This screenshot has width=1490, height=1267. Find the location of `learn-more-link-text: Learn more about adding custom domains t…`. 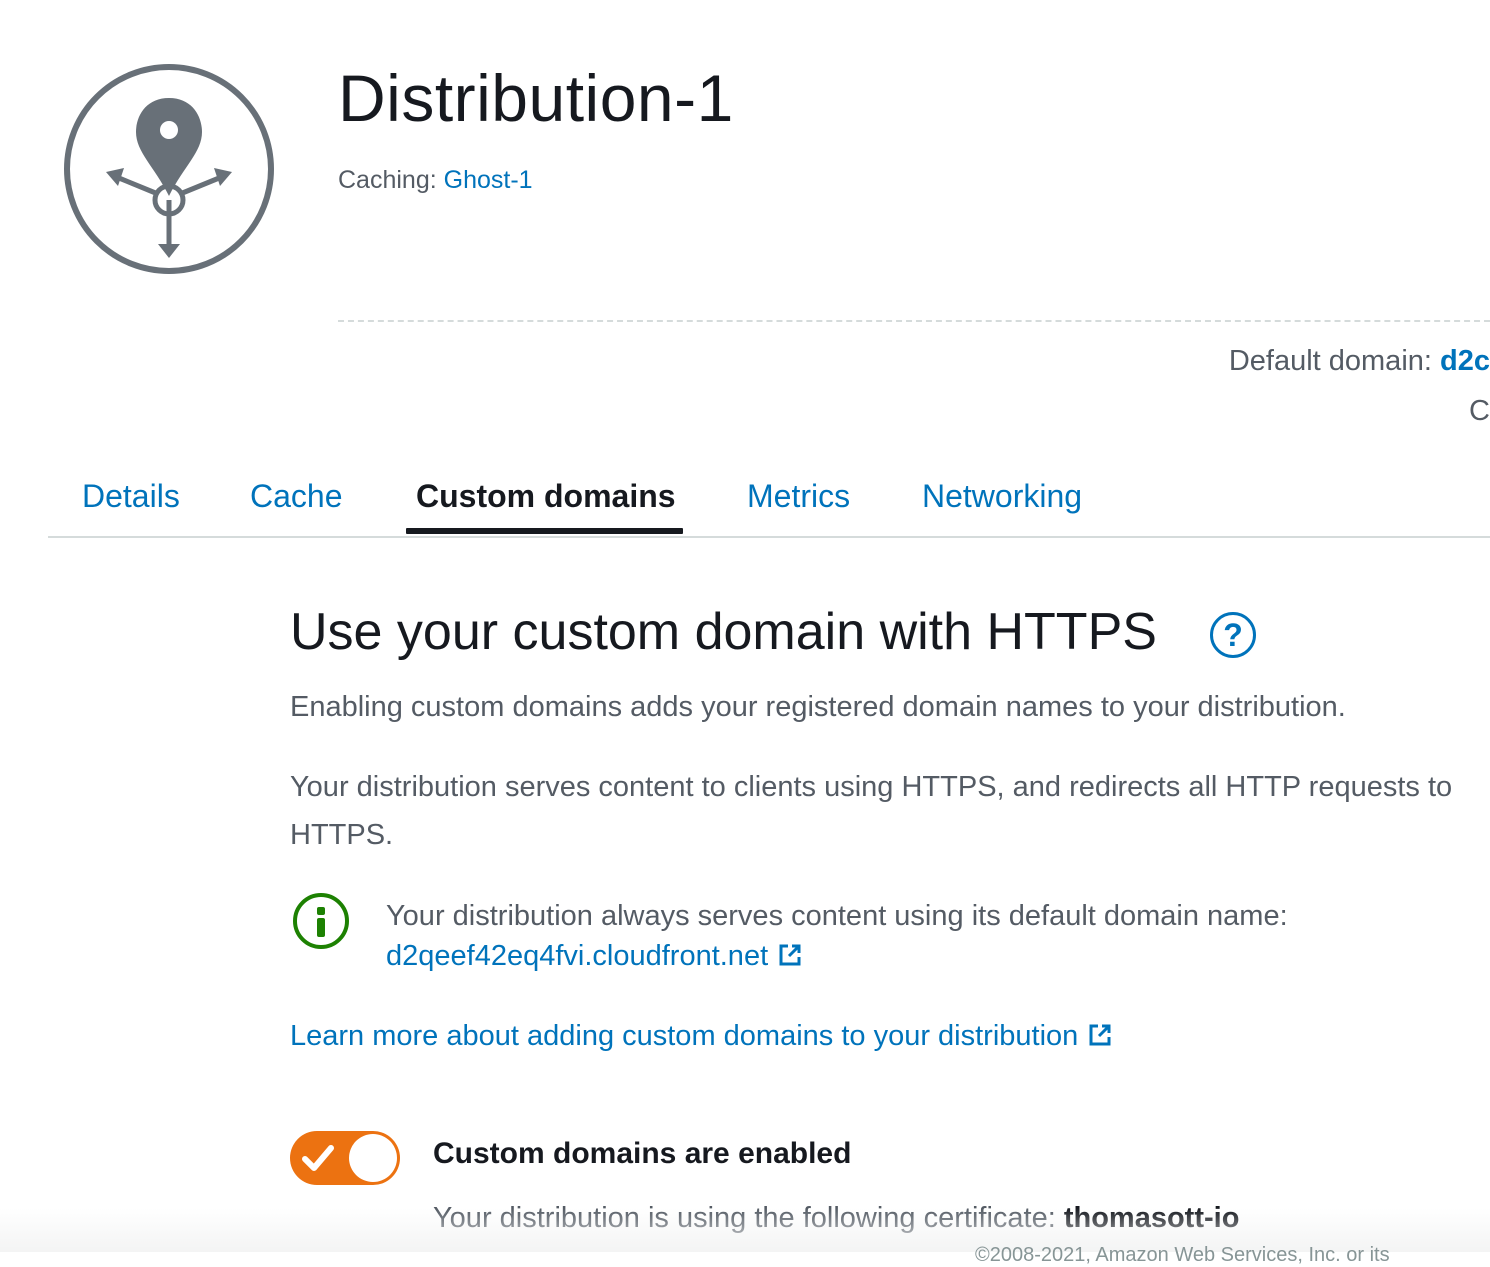

learn-more-link-text: Learn more about adding custom domains t… is located at coordinates (684, 1036).